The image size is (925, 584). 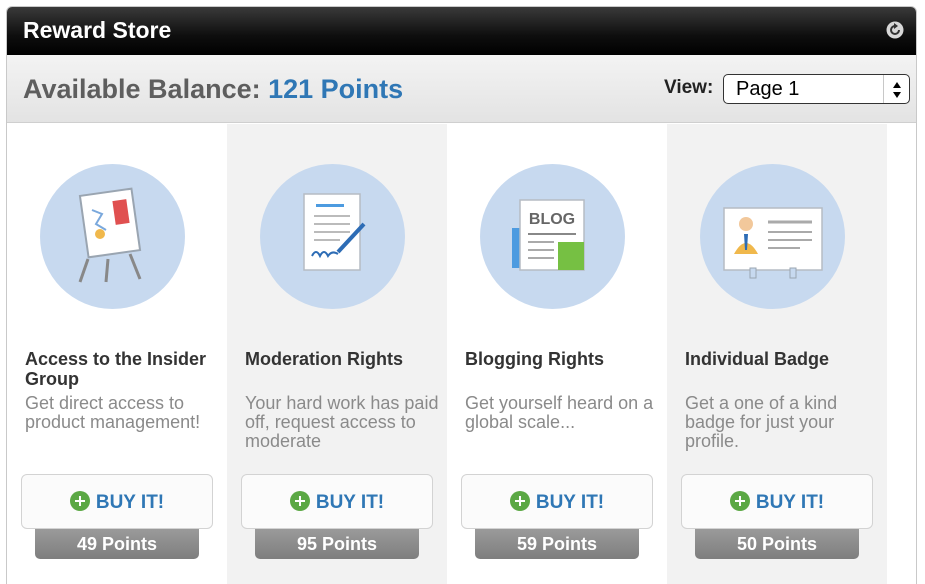 I want to click on item-title: Individual Badge, so click(x=757, y=359).